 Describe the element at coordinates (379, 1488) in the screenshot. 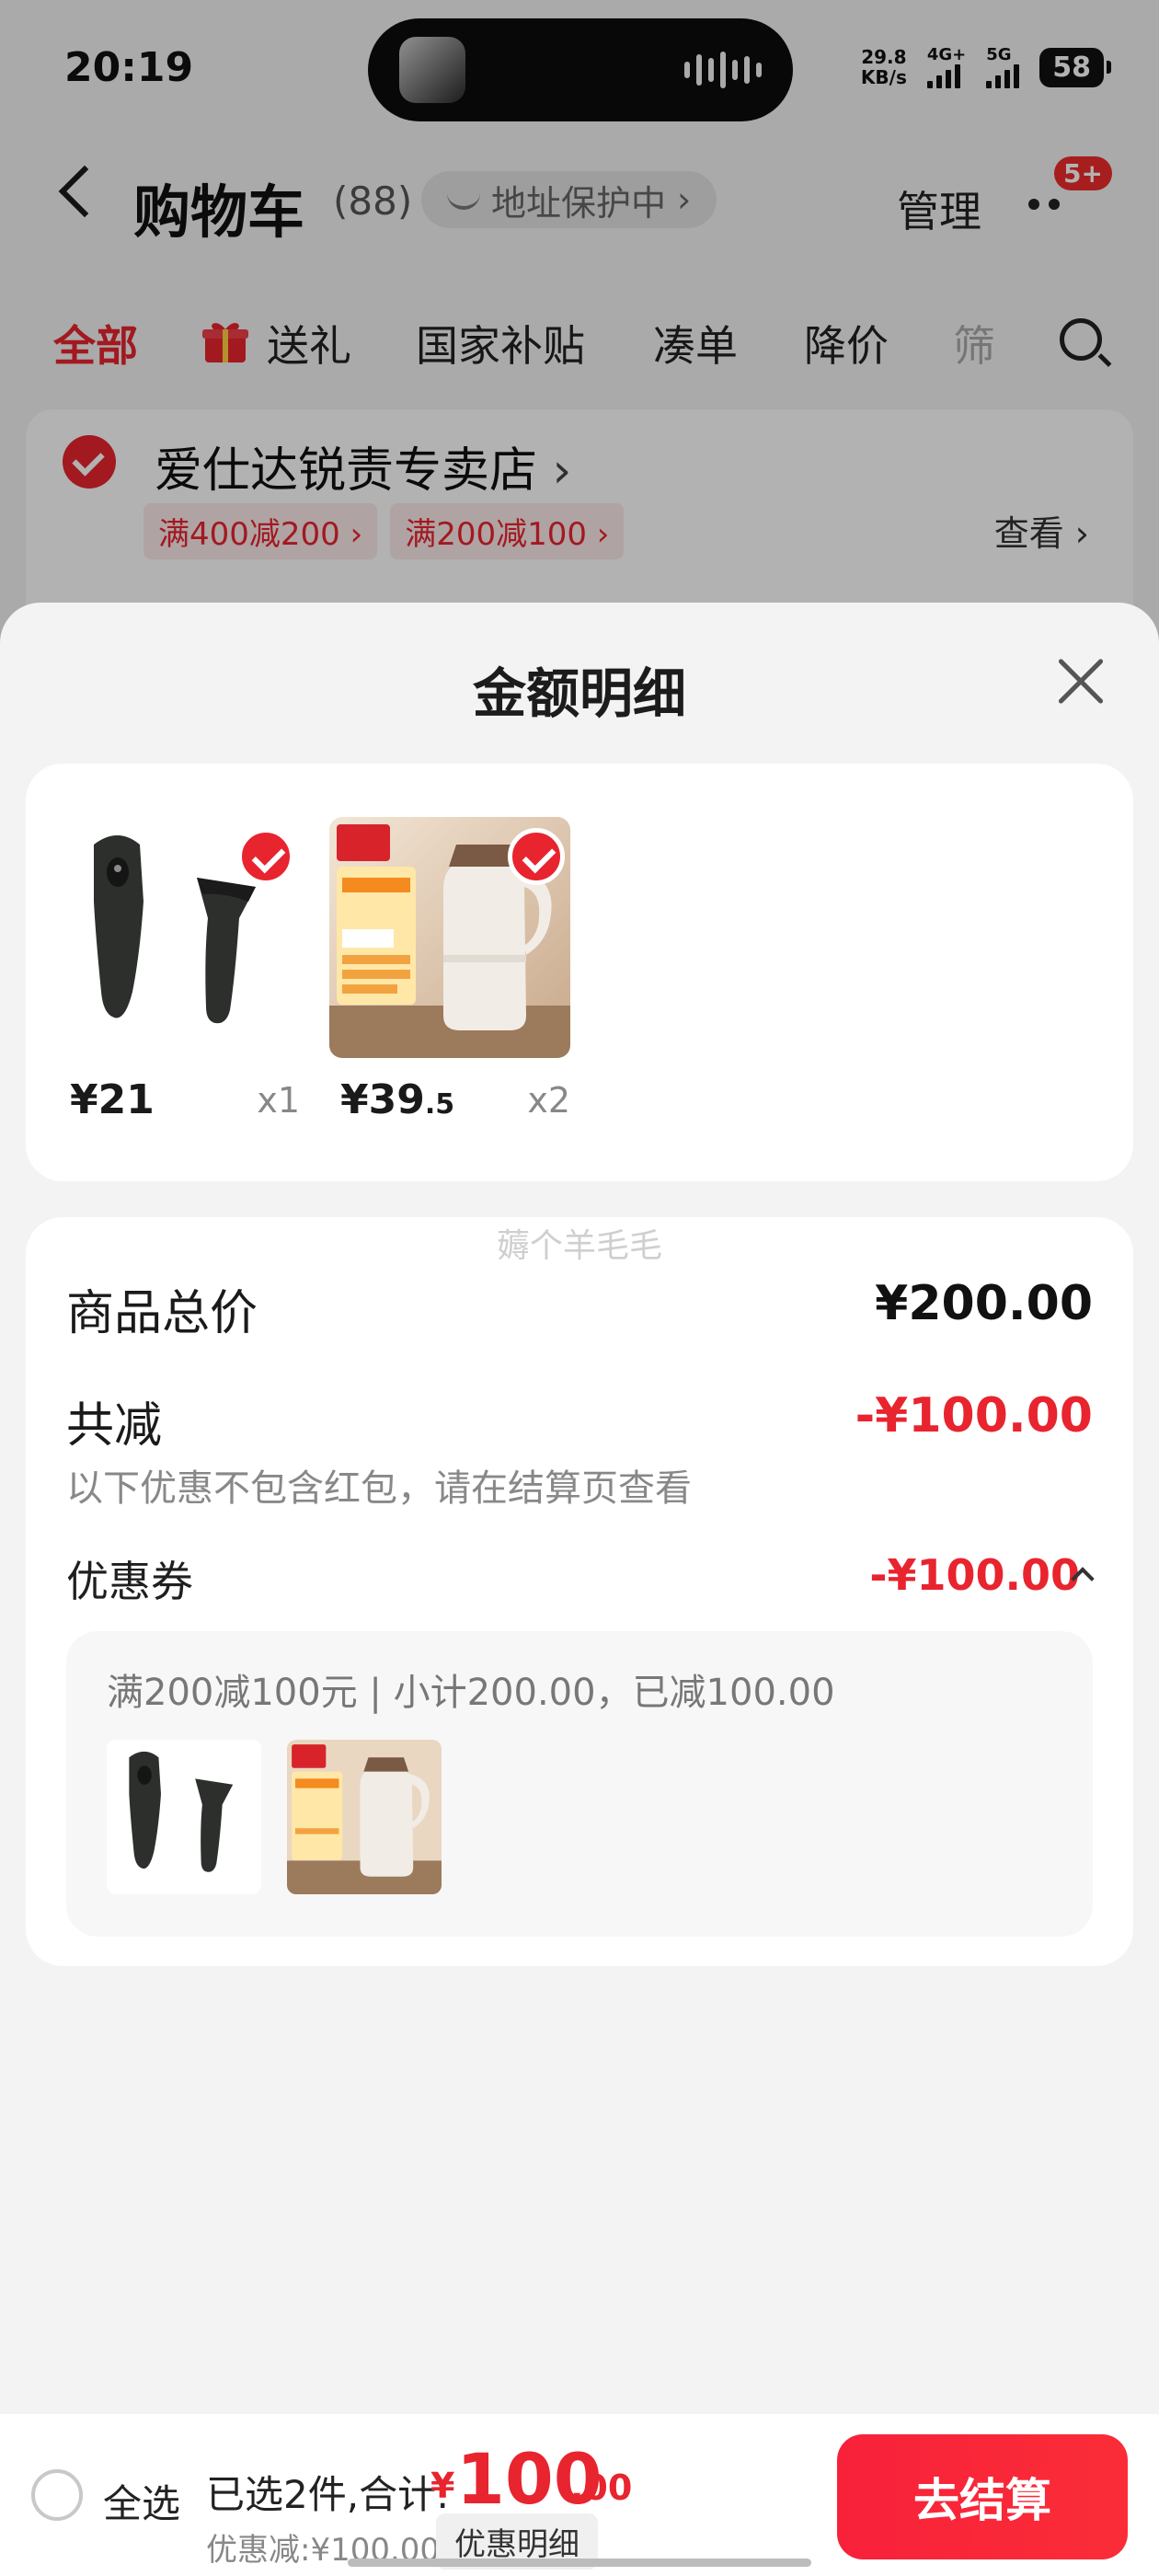

I see `reduction-note: 以下优惠不包含红包，请在结算页查看` at that location.